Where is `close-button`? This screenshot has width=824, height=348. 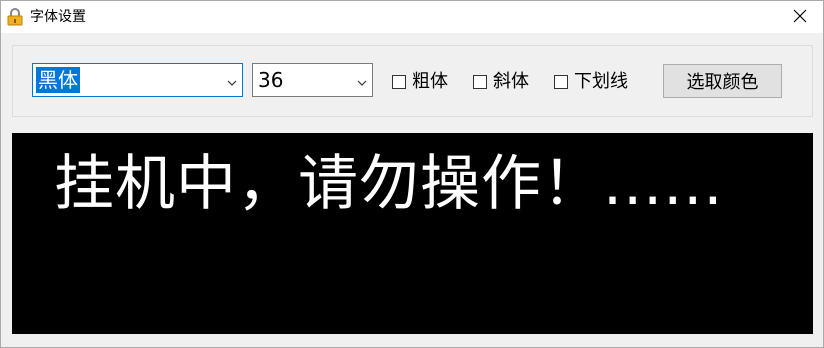
close-button is located at coordinates (800, 17).